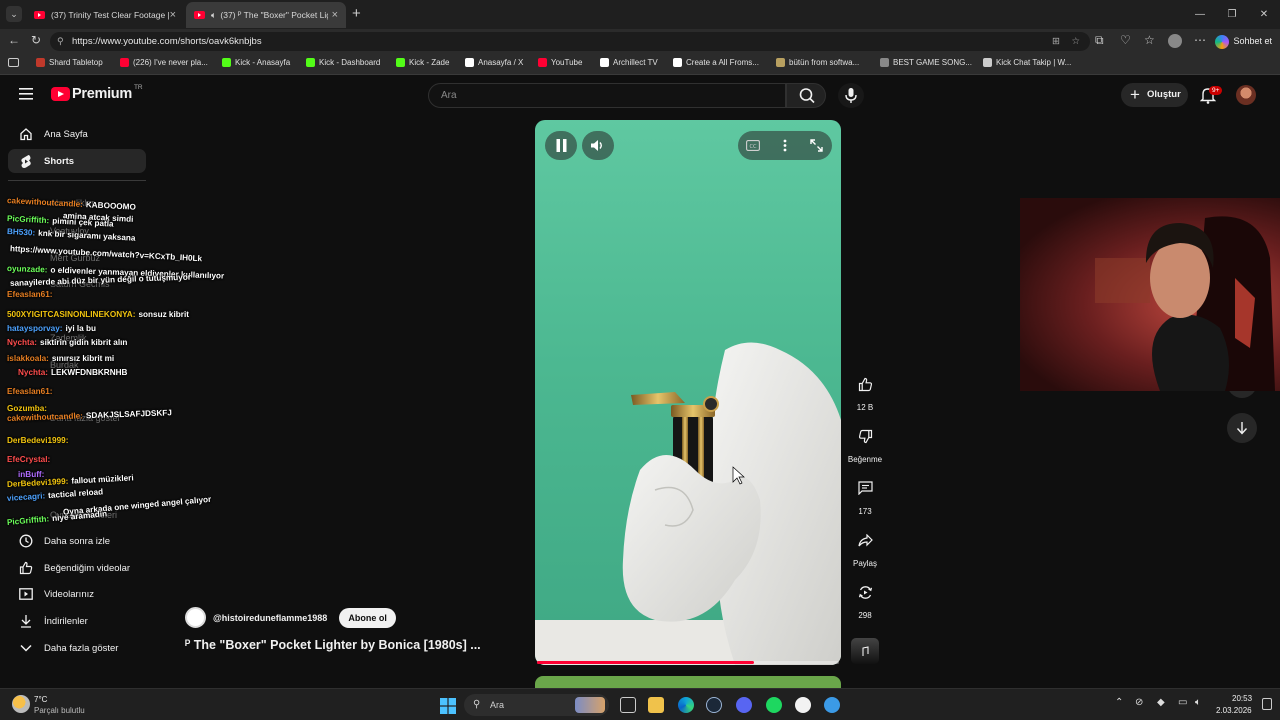 The image size is (1280, 720). Describe the element at coordinates (1175, 41) in the screenshot. I see `profile-avatar` at that location.